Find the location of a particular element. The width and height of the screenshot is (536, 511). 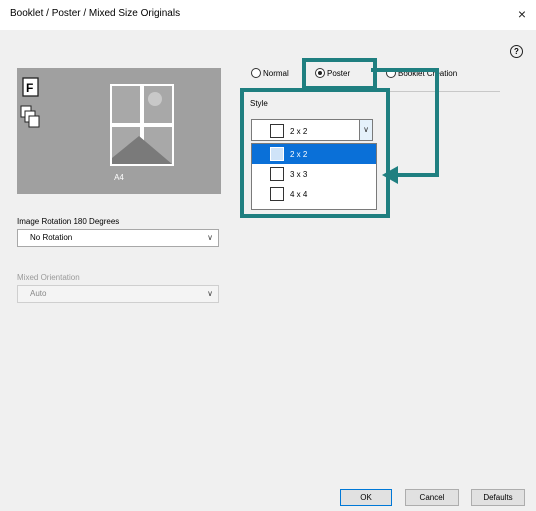

poster-tiles is located at coordinates (142, 125).